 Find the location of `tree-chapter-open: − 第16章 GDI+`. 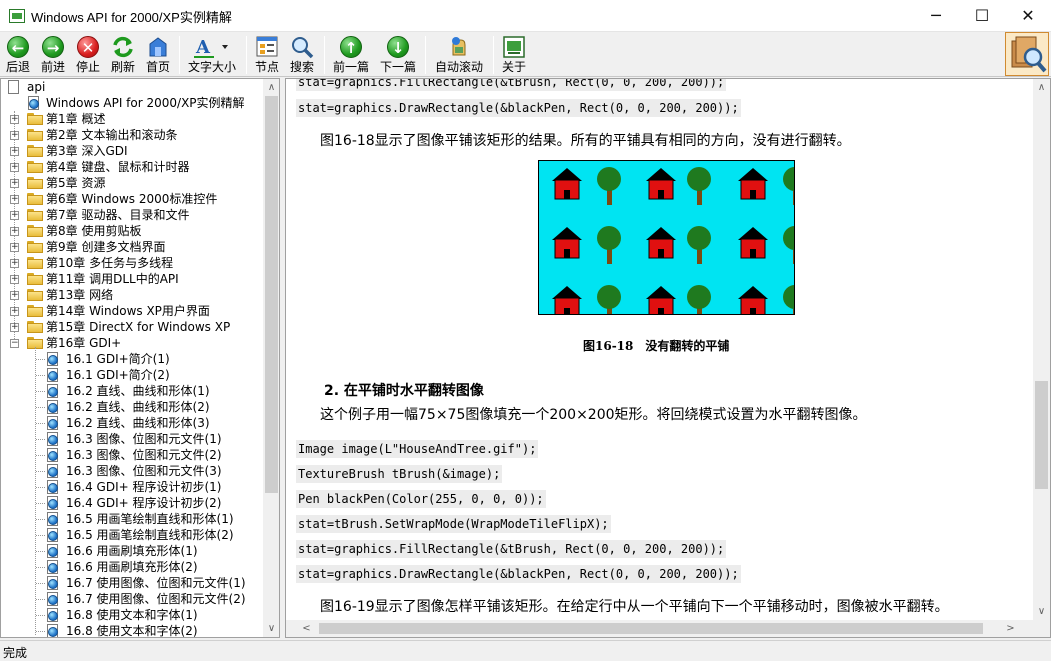

tree-chapter-open: − 第16章 GDI+ is located at coordinates (132, 343).